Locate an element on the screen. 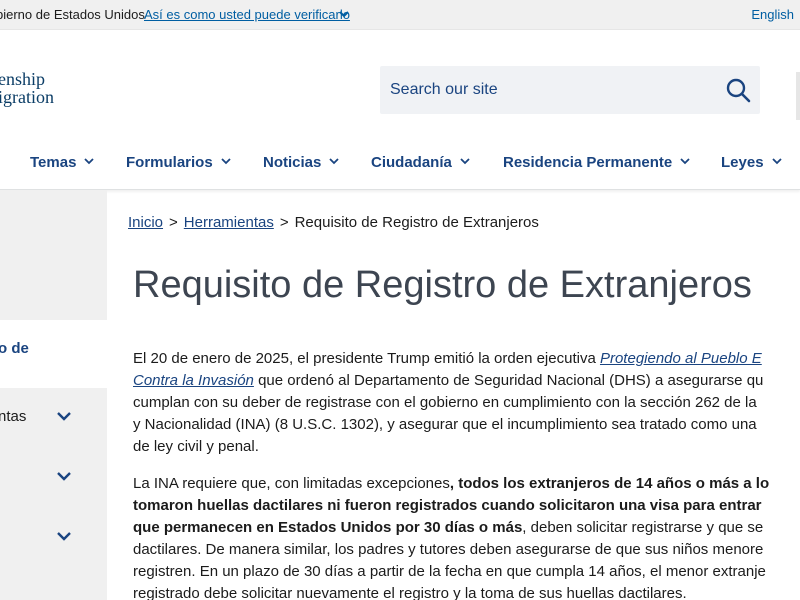  site-logo: enship igration is located at coordinates (27, 88).